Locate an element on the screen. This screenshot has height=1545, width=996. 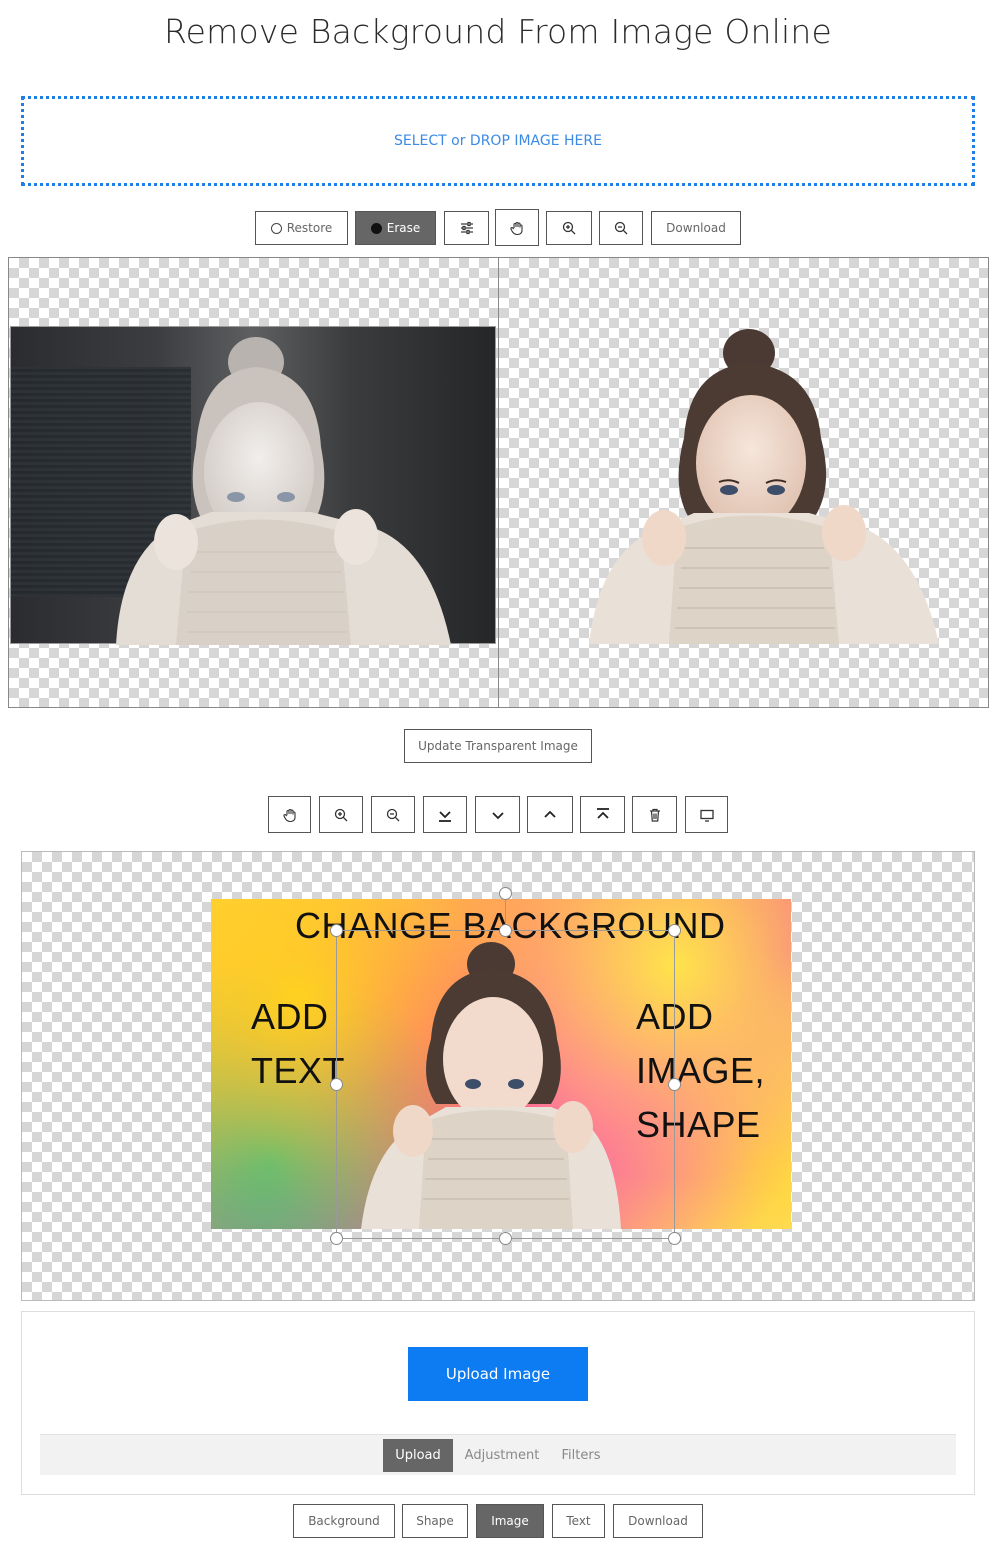
upload-image-button: Upload Image is located at coordinates (498, 1374).